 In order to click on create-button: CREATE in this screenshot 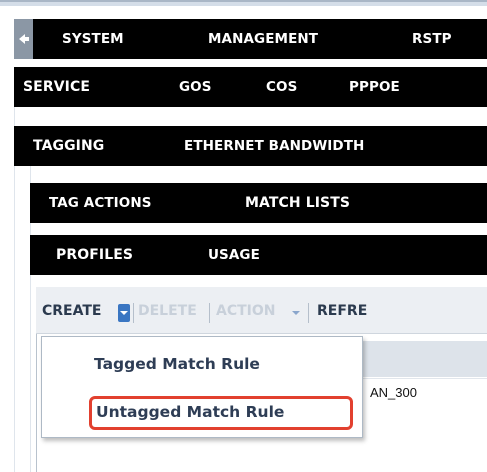, I will do `click(71, 311)`.